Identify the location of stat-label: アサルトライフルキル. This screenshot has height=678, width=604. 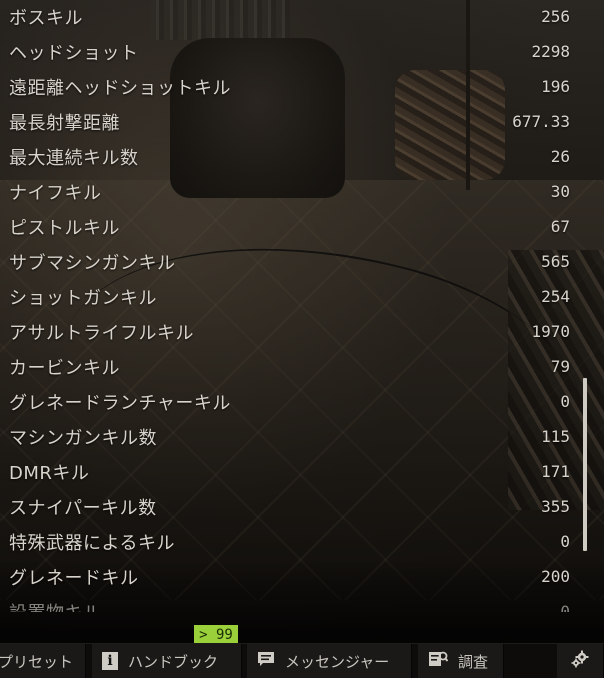
(101, 333).